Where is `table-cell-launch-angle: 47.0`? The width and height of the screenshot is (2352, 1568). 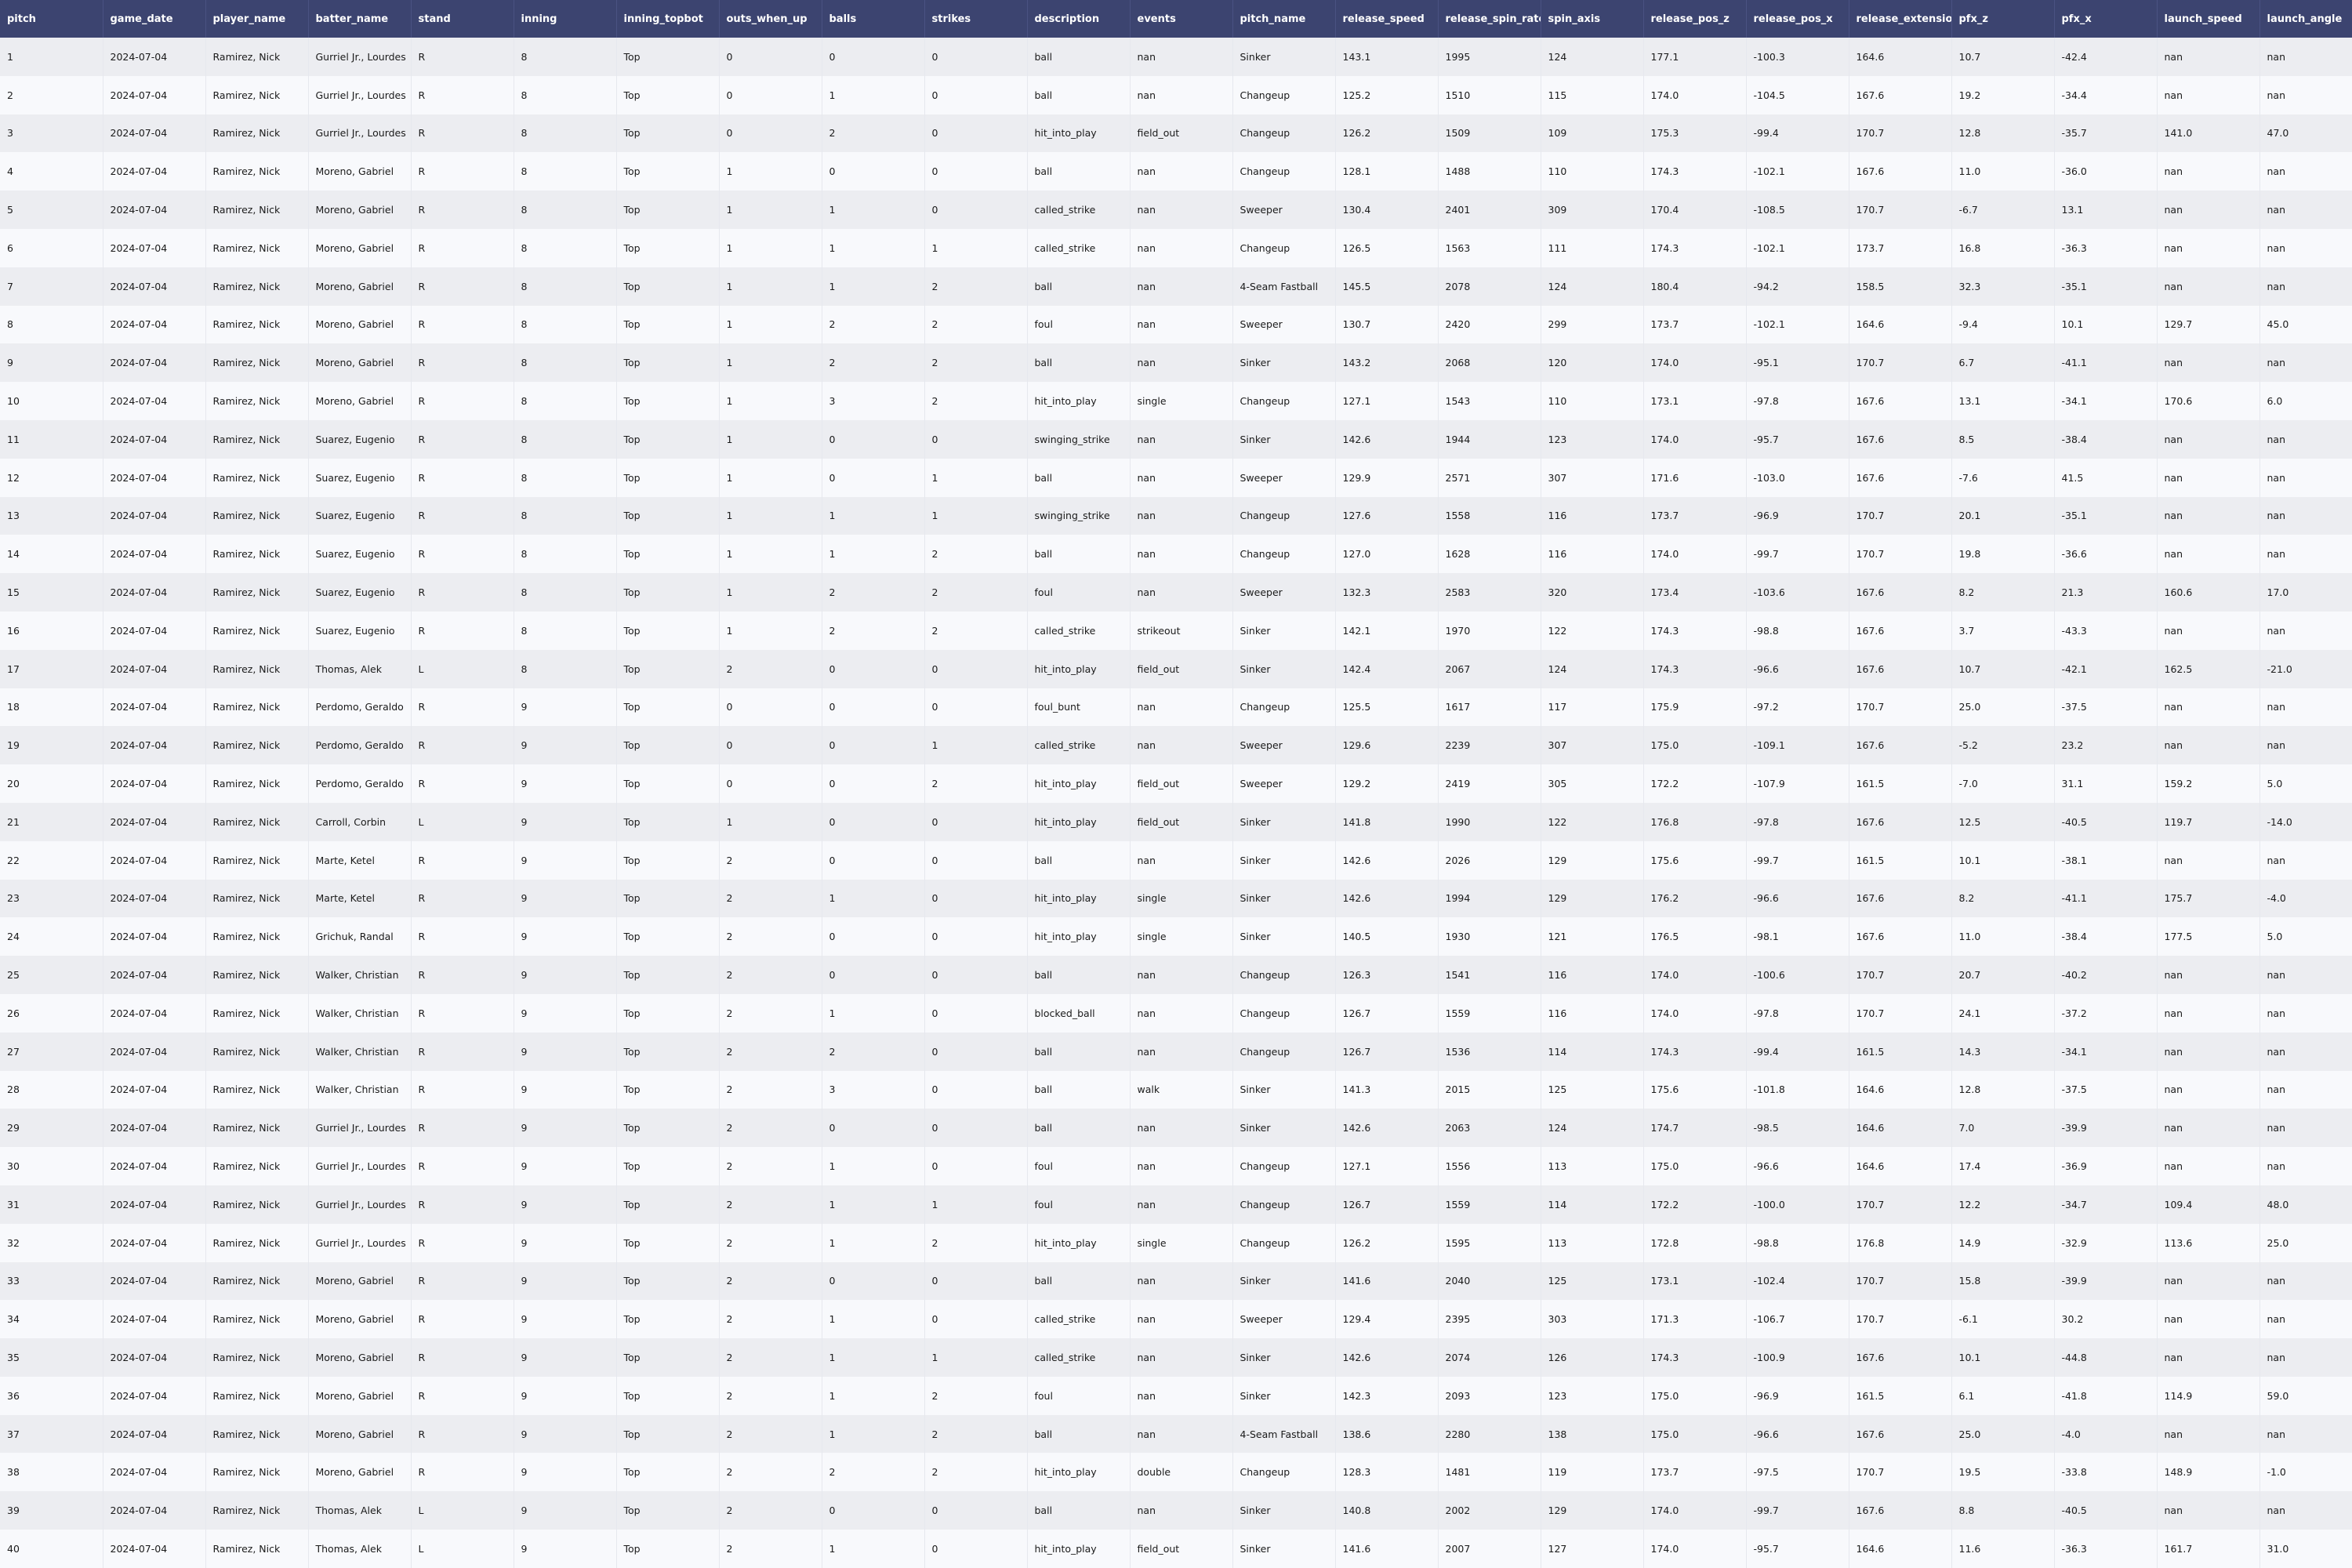
table-cell-launch-angle: 47.0 is located at coordinates (2305, 133).